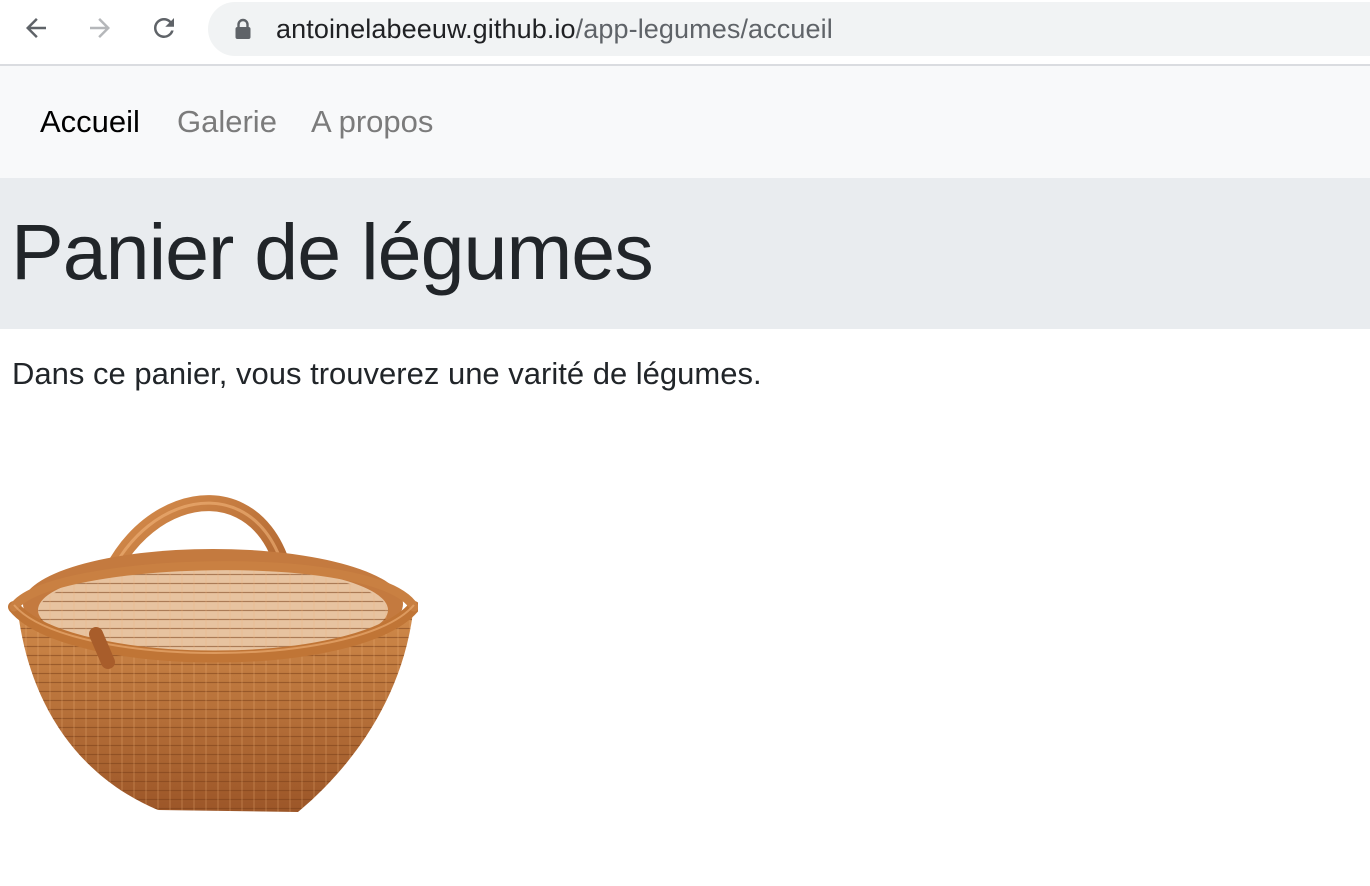 This screenshot has height=886, width=1370. Describe the element at coordinates (213, 653) in the screenshot. I see `basket-image` at that location.